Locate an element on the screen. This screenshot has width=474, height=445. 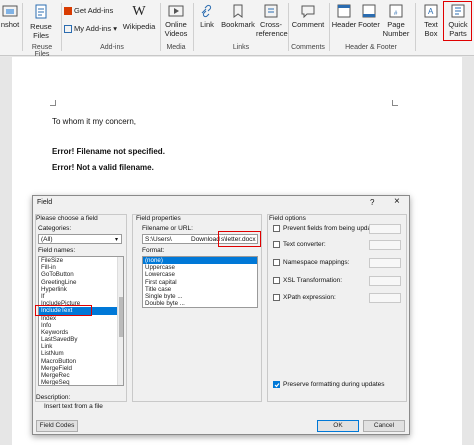
comment-button: Comment is located at coordinates (308, 16).